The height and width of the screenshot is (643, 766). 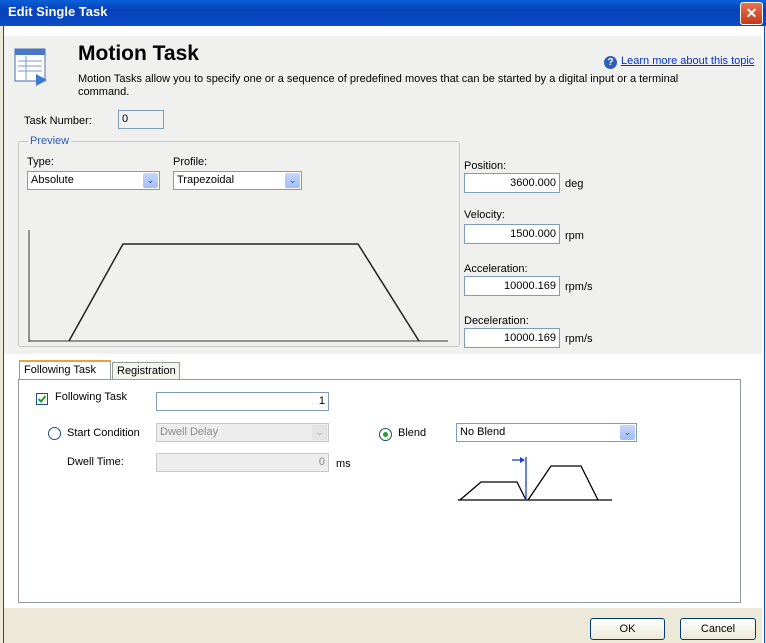 I want to click on position-label: Position:, so click(x=485, y=166).